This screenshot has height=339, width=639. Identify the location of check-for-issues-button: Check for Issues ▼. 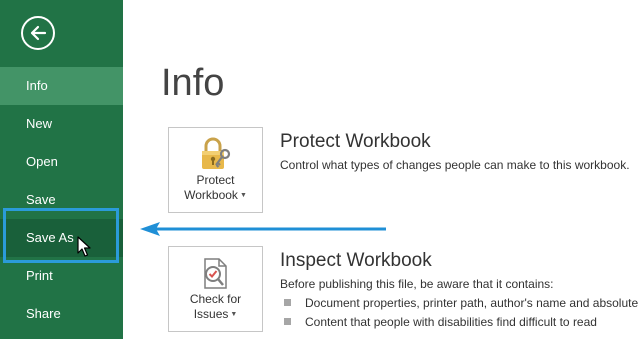
(215, 289).